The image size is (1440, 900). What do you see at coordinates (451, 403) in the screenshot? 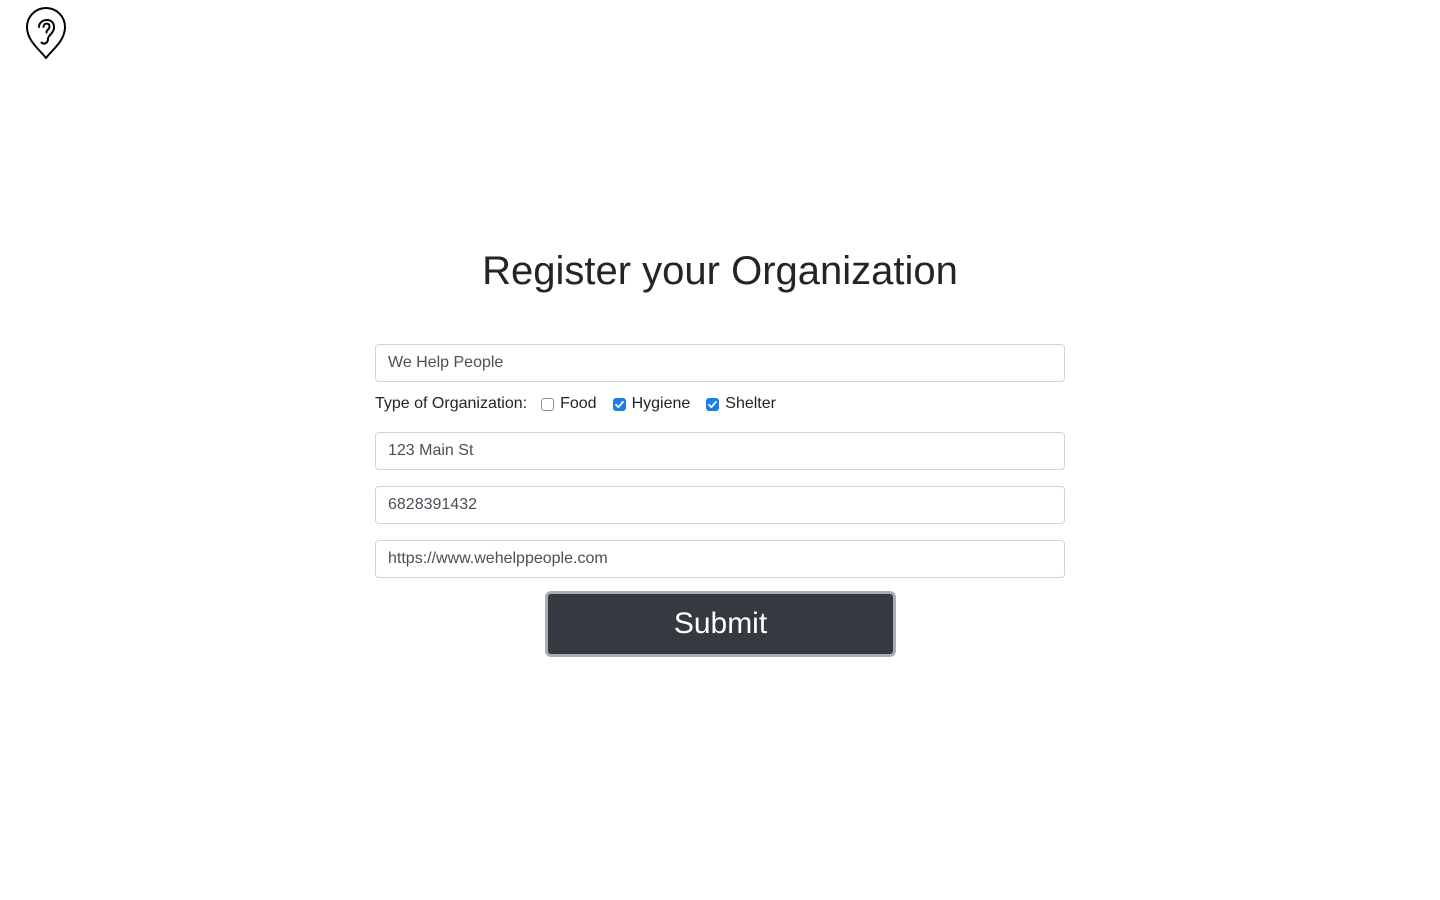
I see `organization-type-label: Type of Organization:` at bounding box center [451, 403].